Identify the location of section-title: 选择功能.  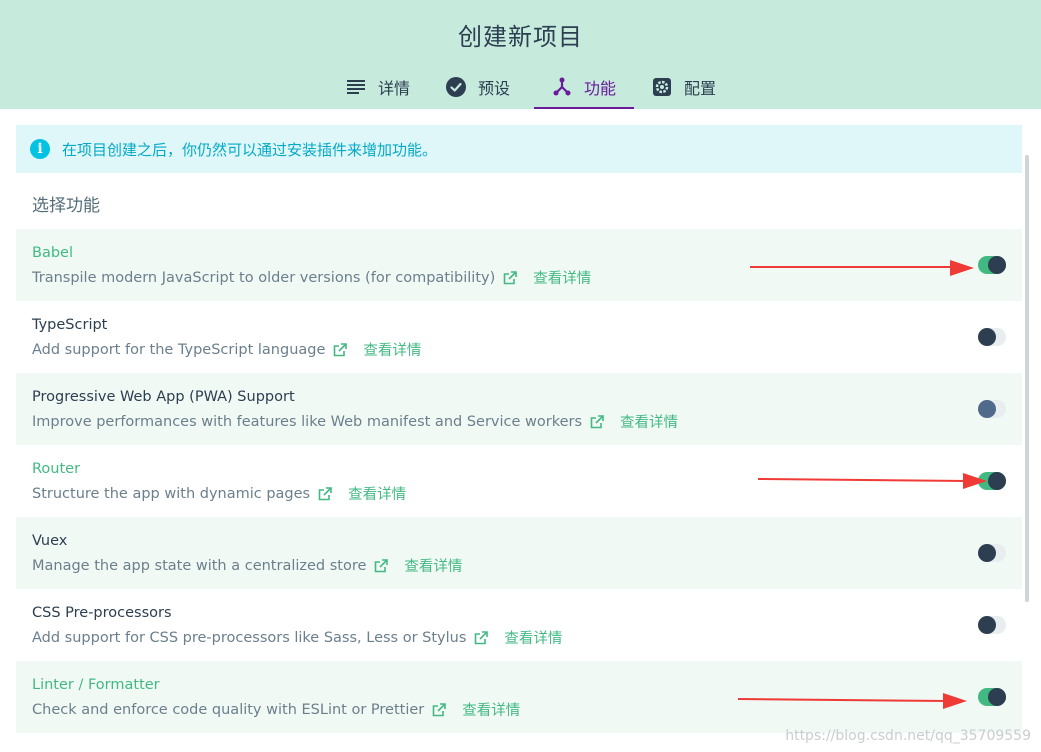
(66, 206).